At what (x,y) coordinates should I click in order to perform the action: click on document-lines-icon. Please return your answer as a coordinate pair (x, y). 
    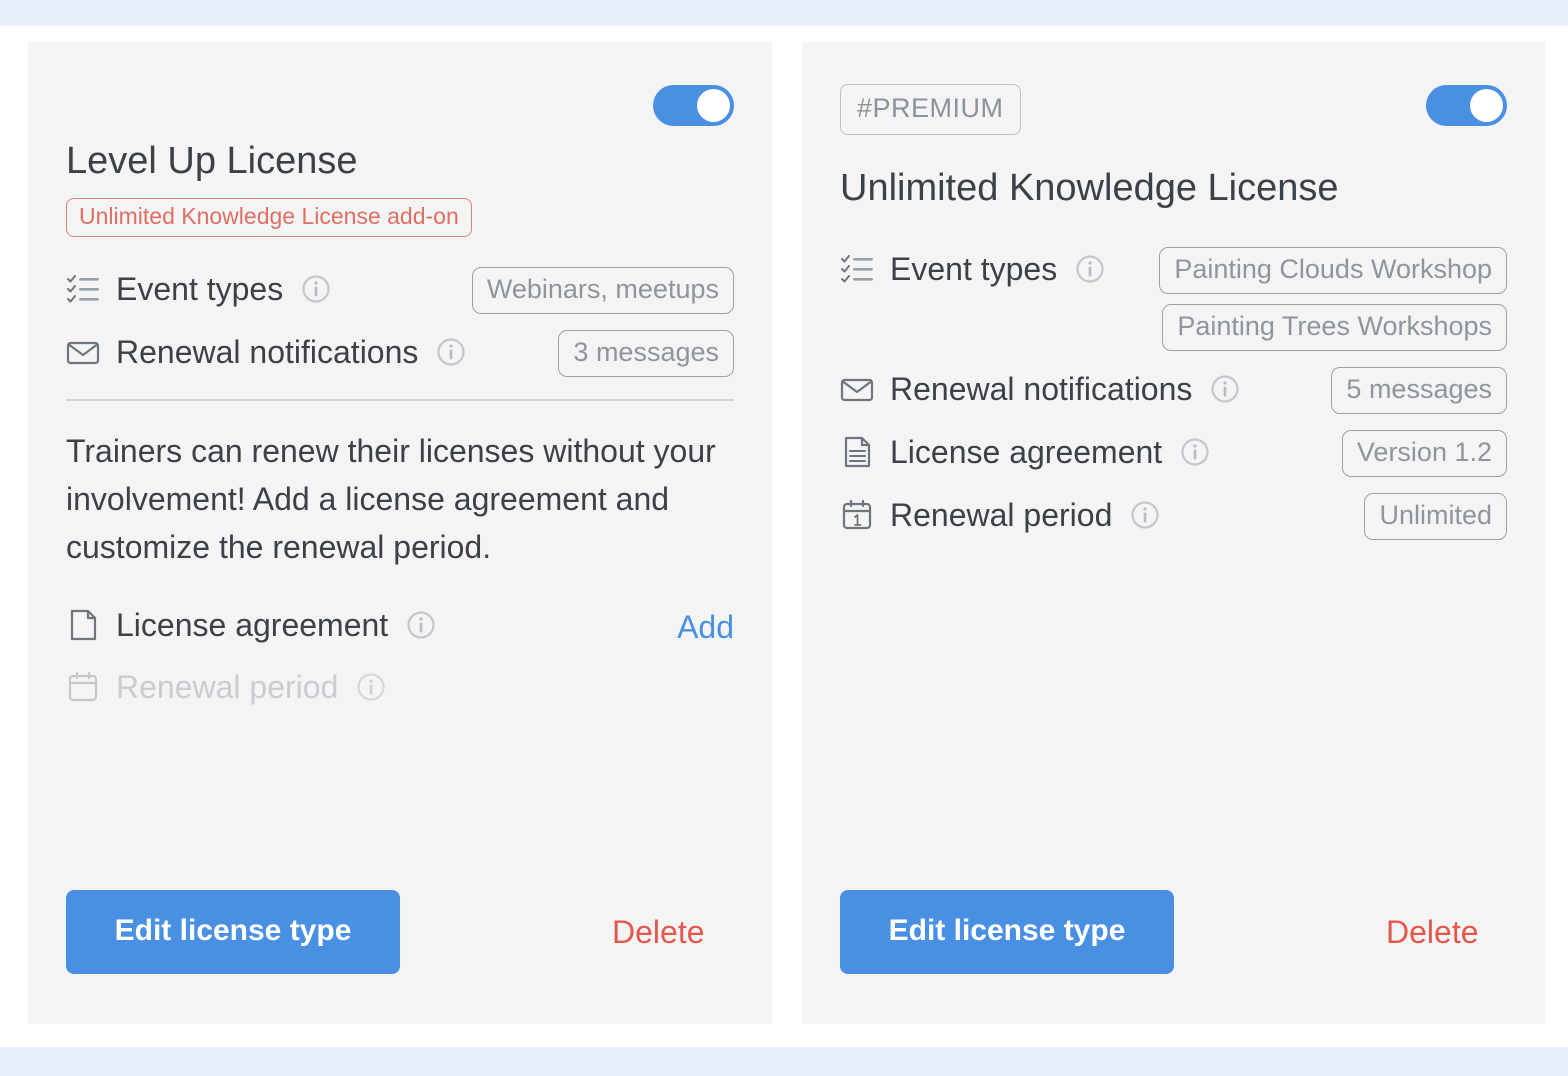
    Looking at the image, I should click on (858, 452).